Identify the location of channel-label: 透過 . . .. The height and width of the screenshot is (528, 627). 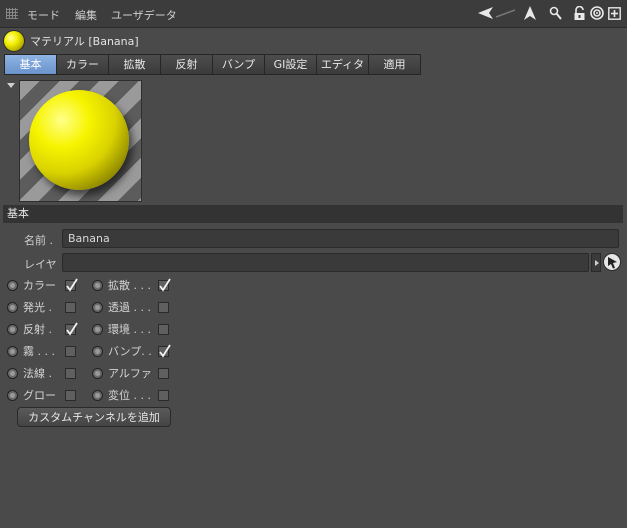
(129, 307).